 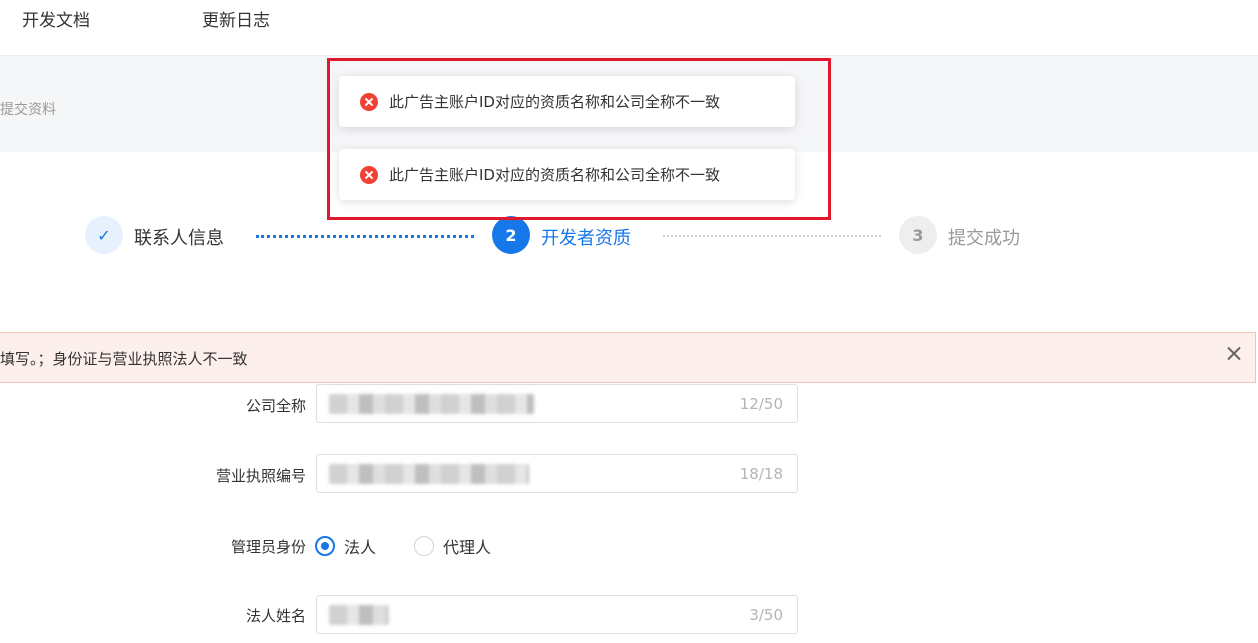 What do you see at coordinates (275, 616) in the screenshot?
I see `legal-name-label: 法人姓名` at bounding box center [275, 616].